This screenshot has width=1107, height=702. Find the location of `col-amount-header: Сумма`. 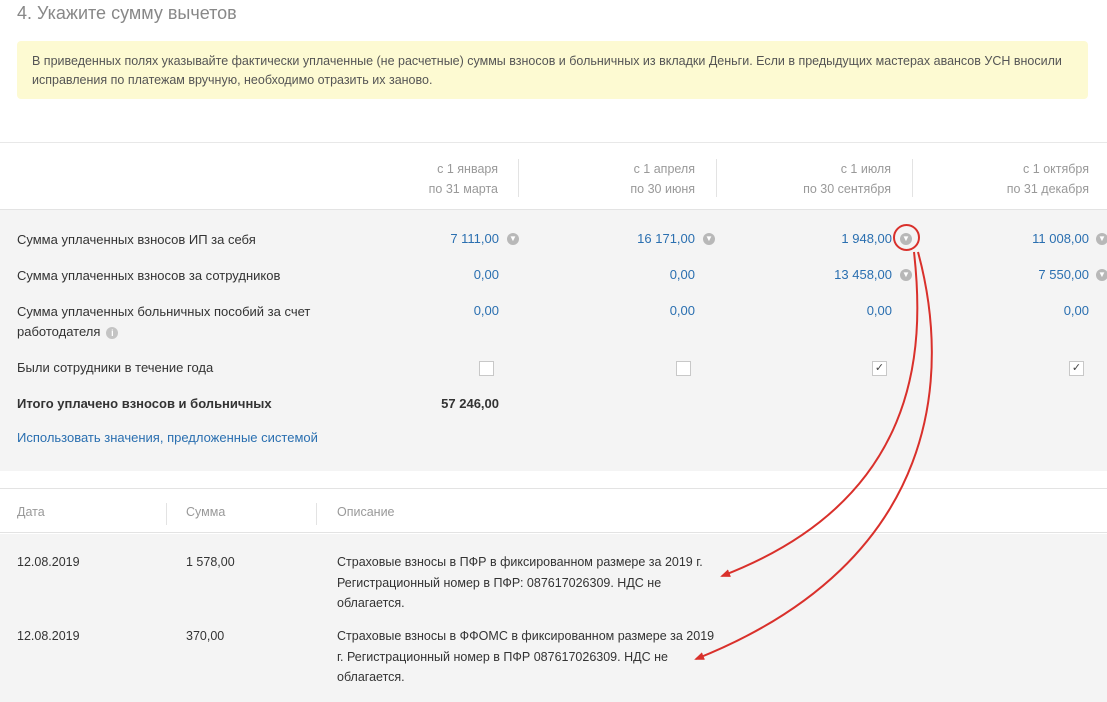

col-amount-header: Сумма is located at coordinates (206, 512).